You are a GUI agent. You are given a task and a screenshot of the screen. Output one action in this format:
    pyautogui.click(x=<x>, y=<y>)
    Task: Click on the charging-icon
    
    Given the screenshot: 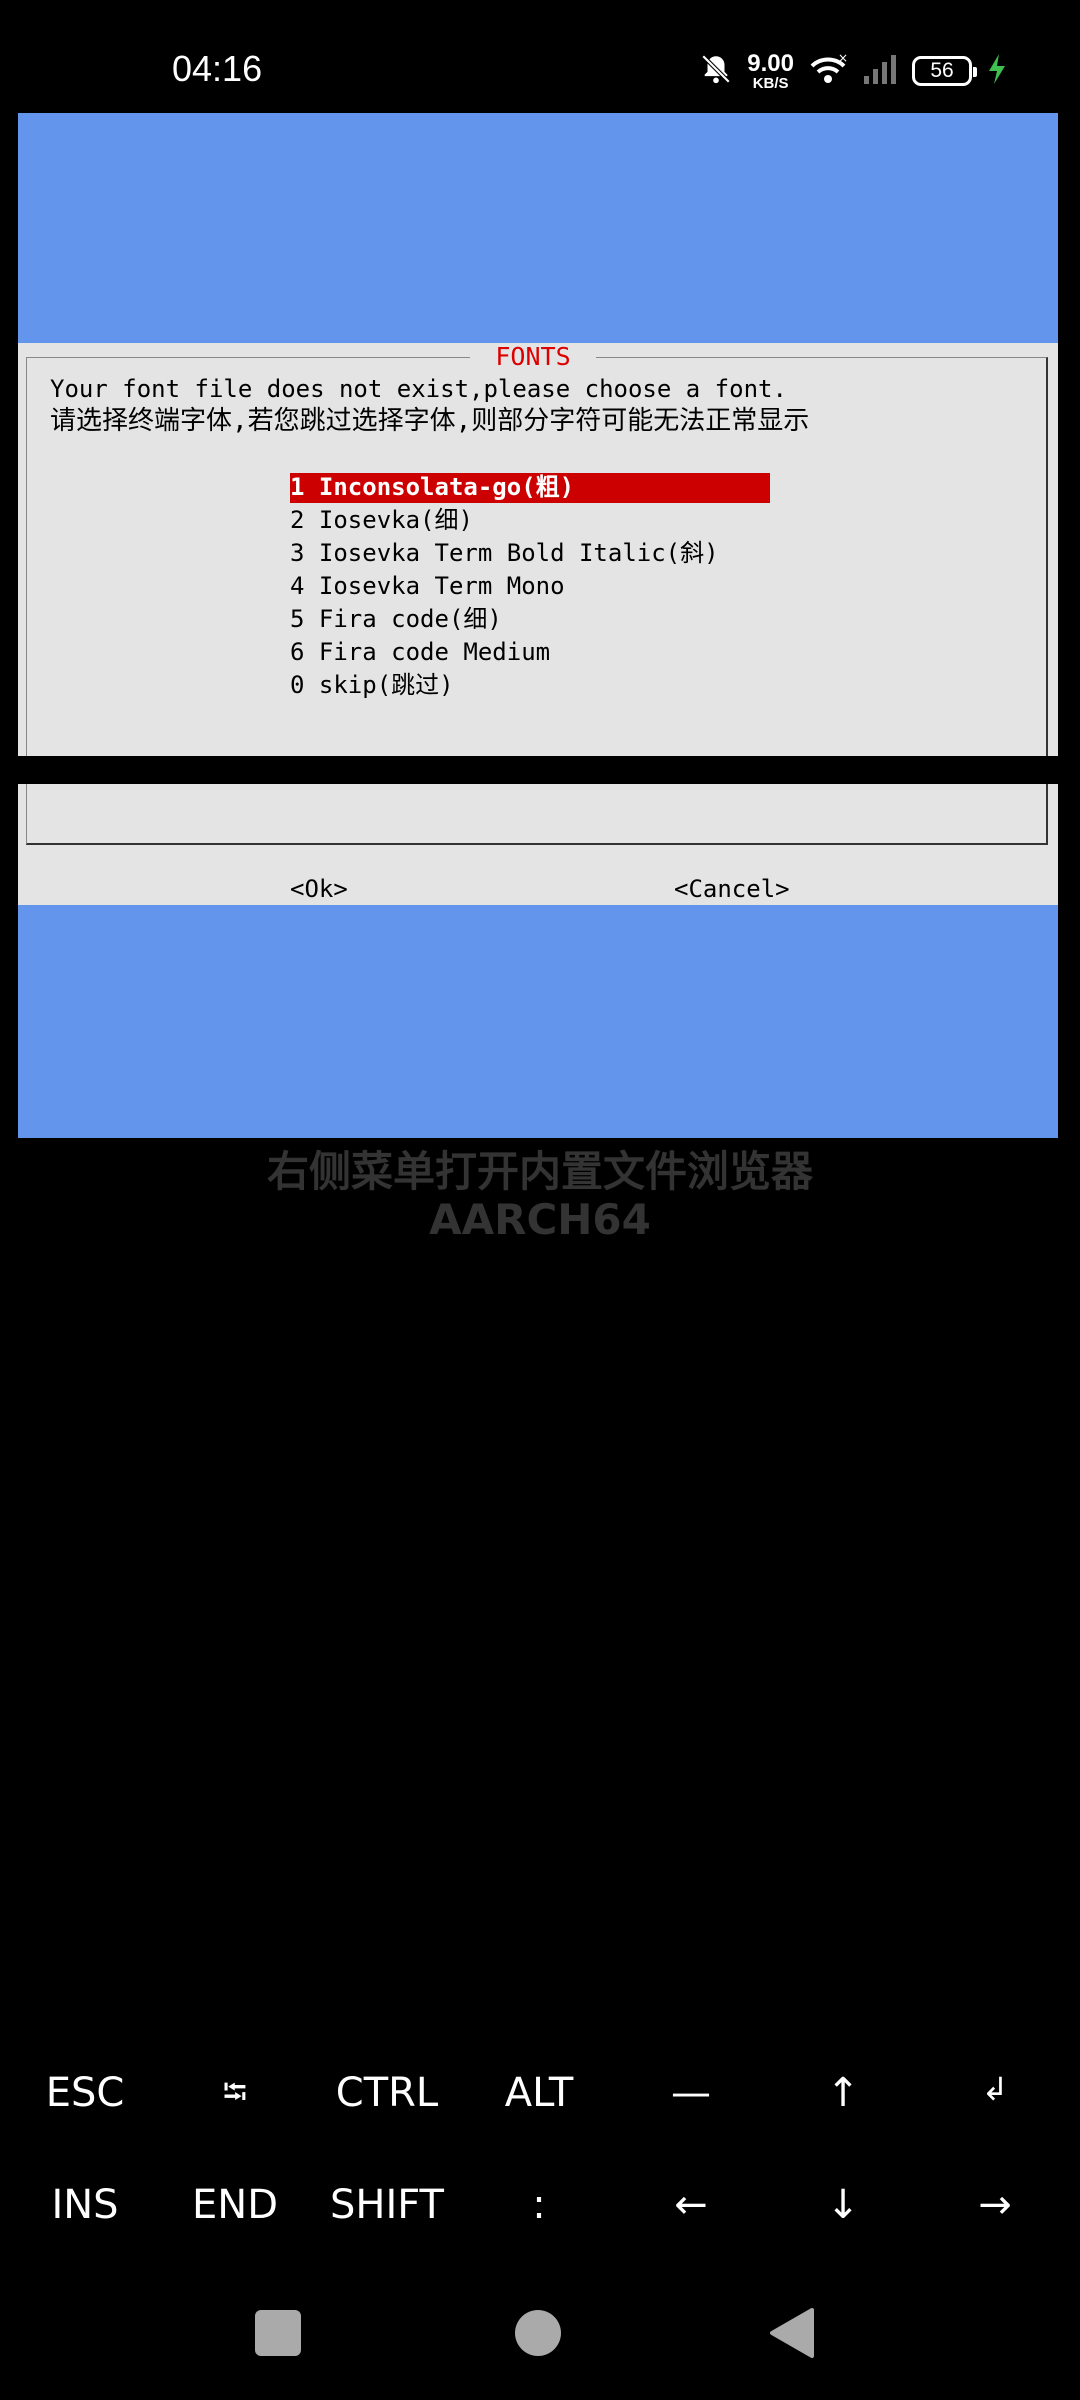 What is the action you would take?
    pyautogui.click(x=997, y=71)
    